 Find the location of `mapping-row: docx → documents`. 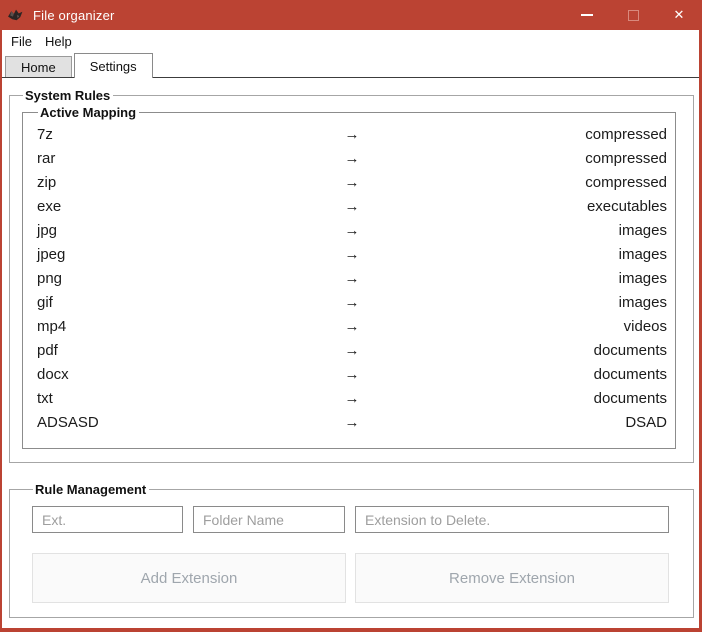

mapping-row: docx → documents is located at coordinates (352, 374).